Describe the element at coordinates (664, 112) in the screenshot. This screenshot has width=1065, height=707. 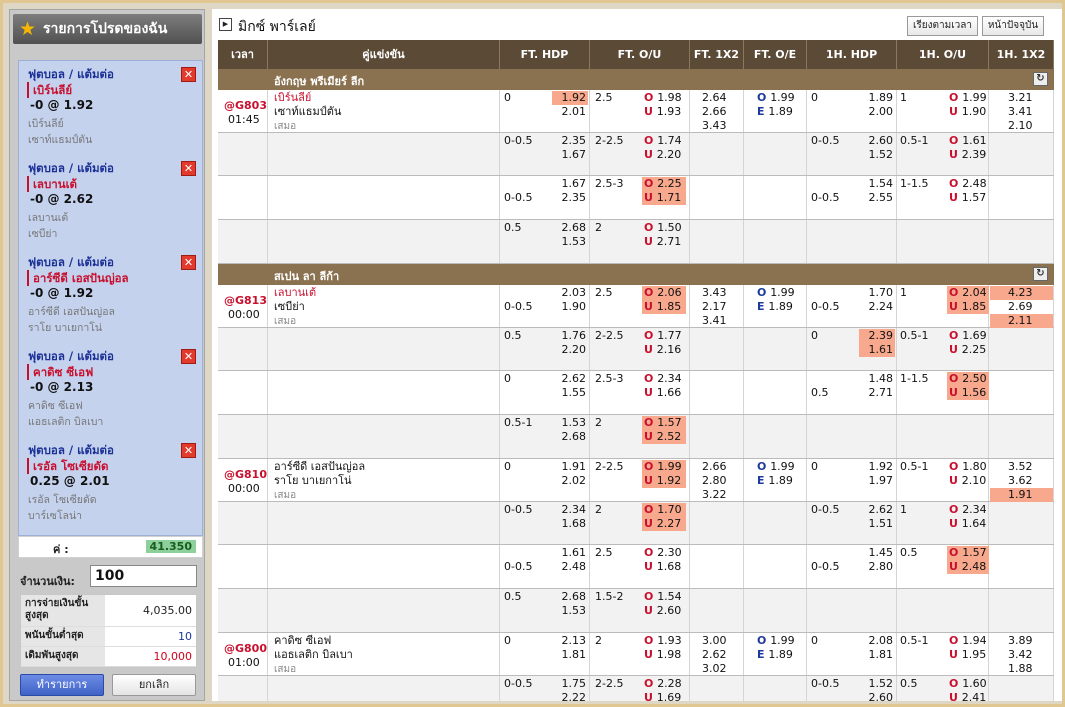
I see `ft-under-odds: U 1.93` at that location.